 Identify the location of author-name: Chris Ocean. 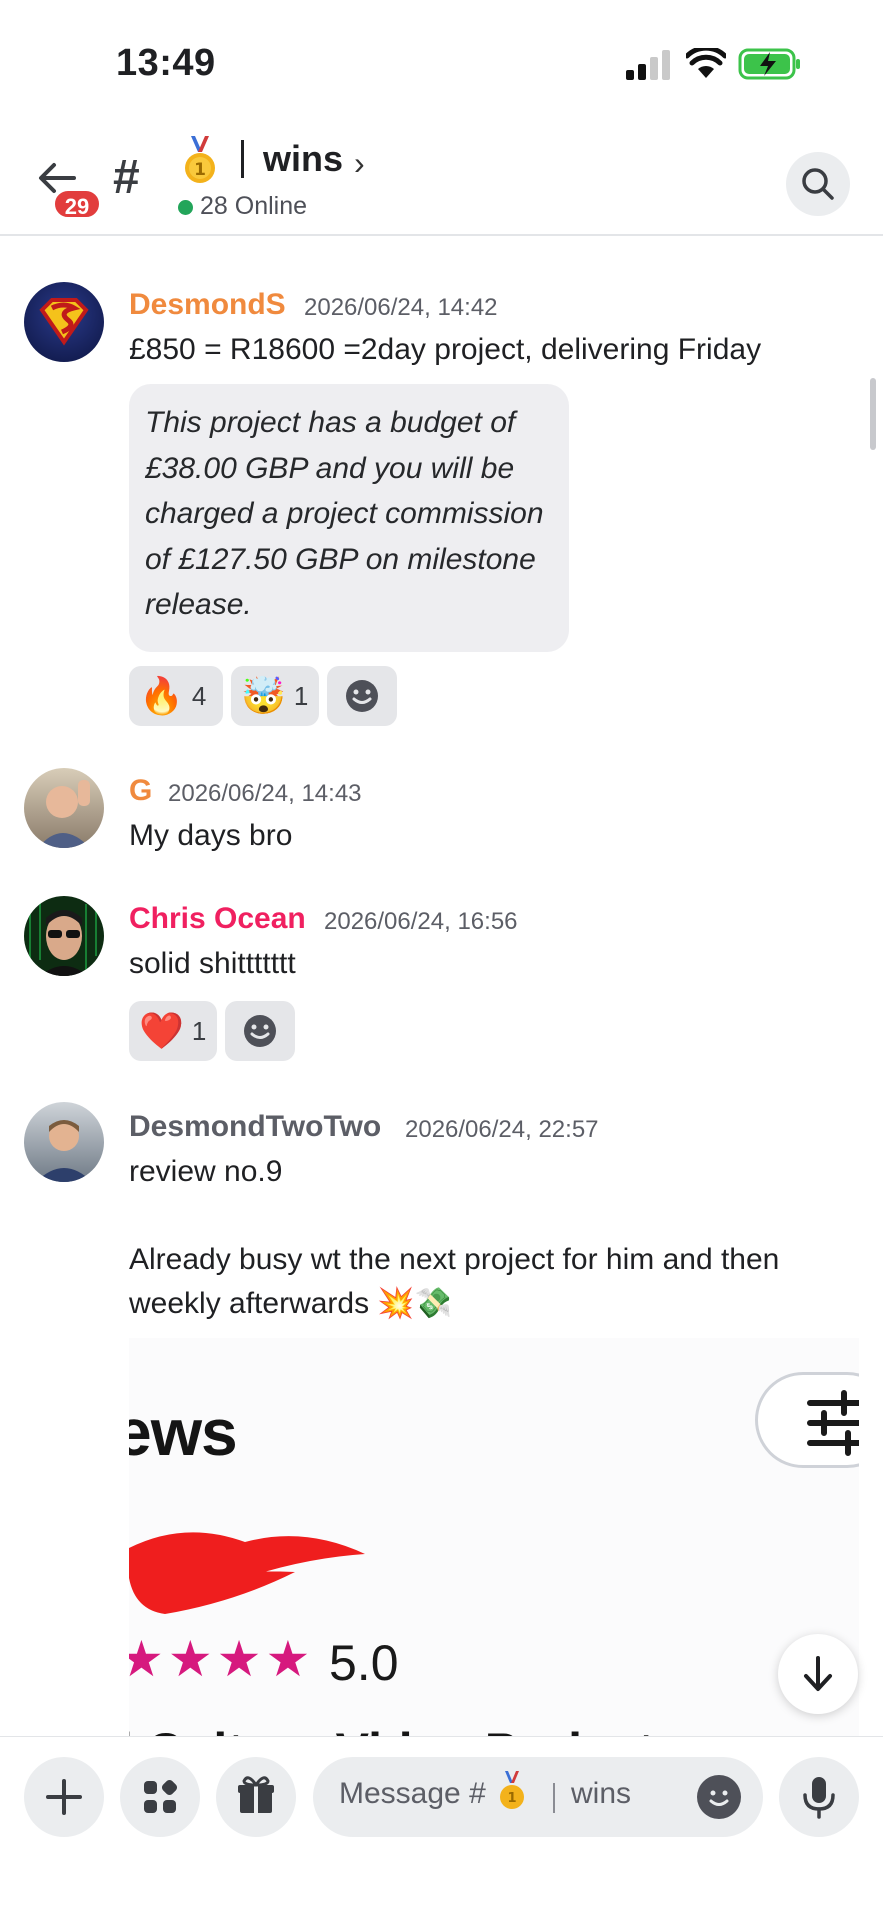
(217, 919).